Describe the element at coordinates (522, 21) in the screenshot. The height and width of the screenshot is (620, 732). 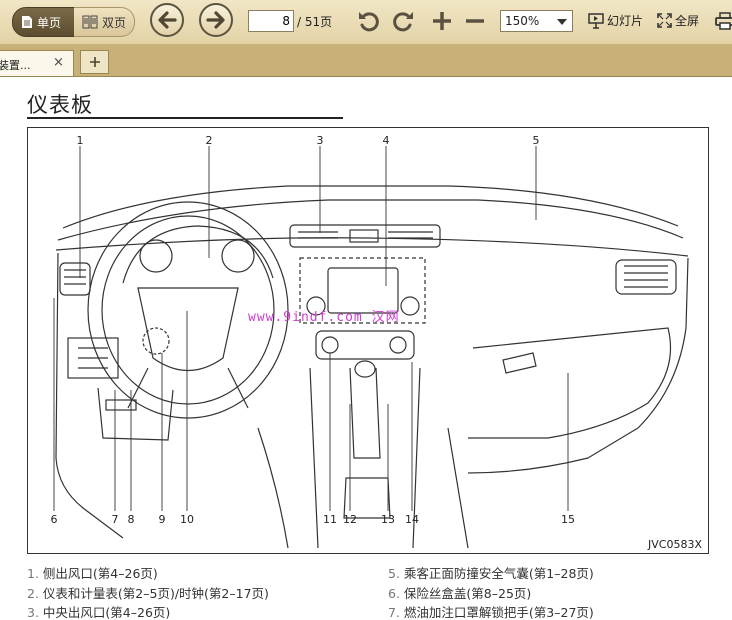
I see `zoom-value: 150%` at that location.